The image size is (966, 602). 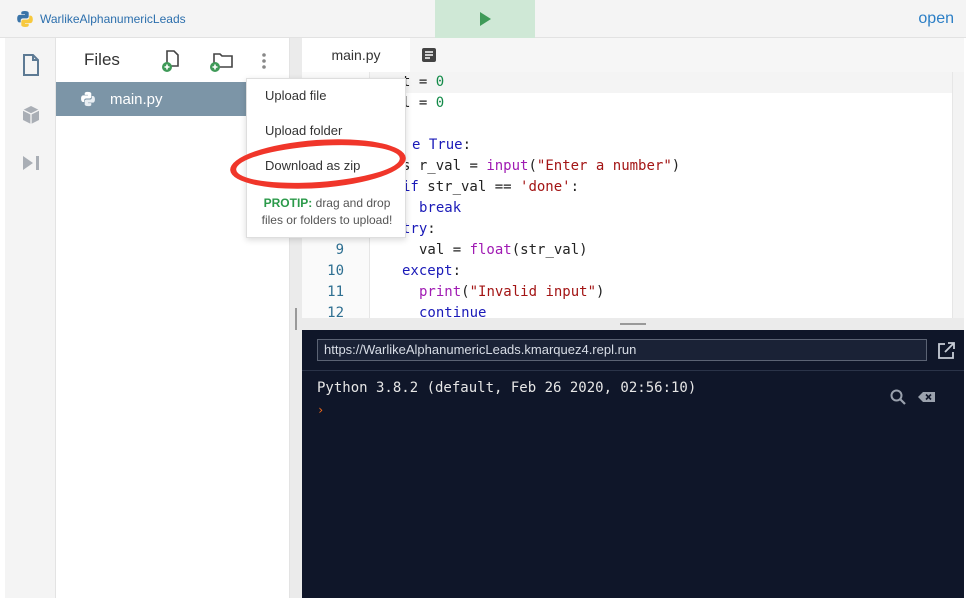 I want to click on horizontal-resize-handle, so click(x=633, y=324).